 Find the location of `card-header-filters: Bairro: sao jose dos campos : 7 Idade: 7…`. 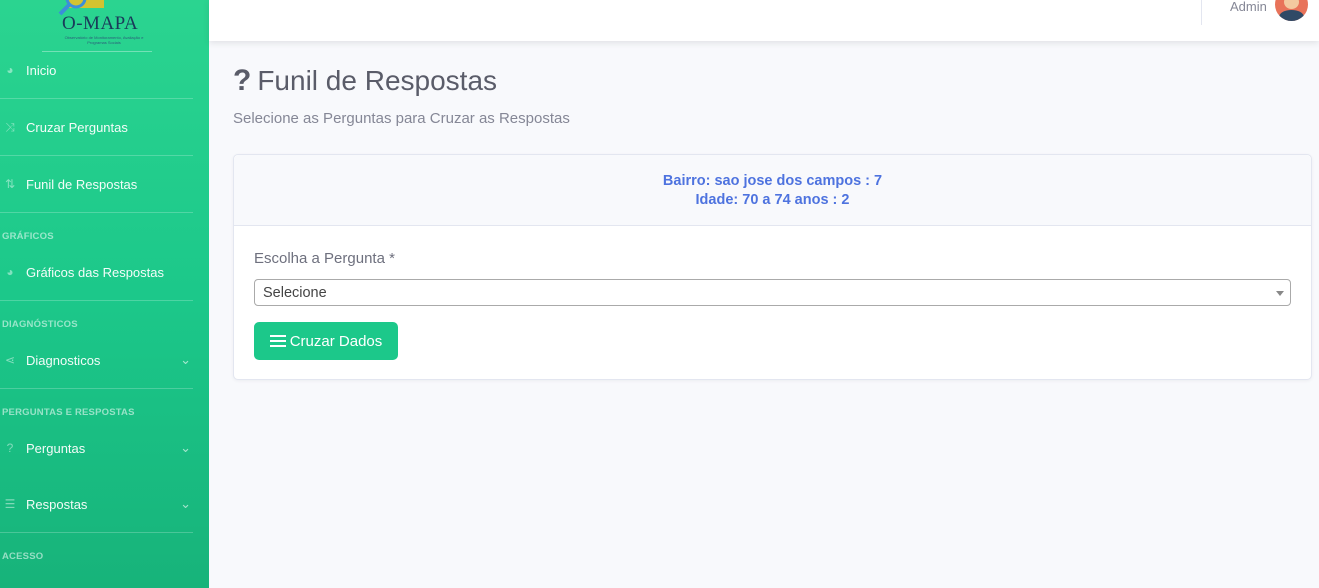

card-header-filters: Bairro: sao jose dos campos : 7 Idade: 7… is located at coordinates (772, 190).